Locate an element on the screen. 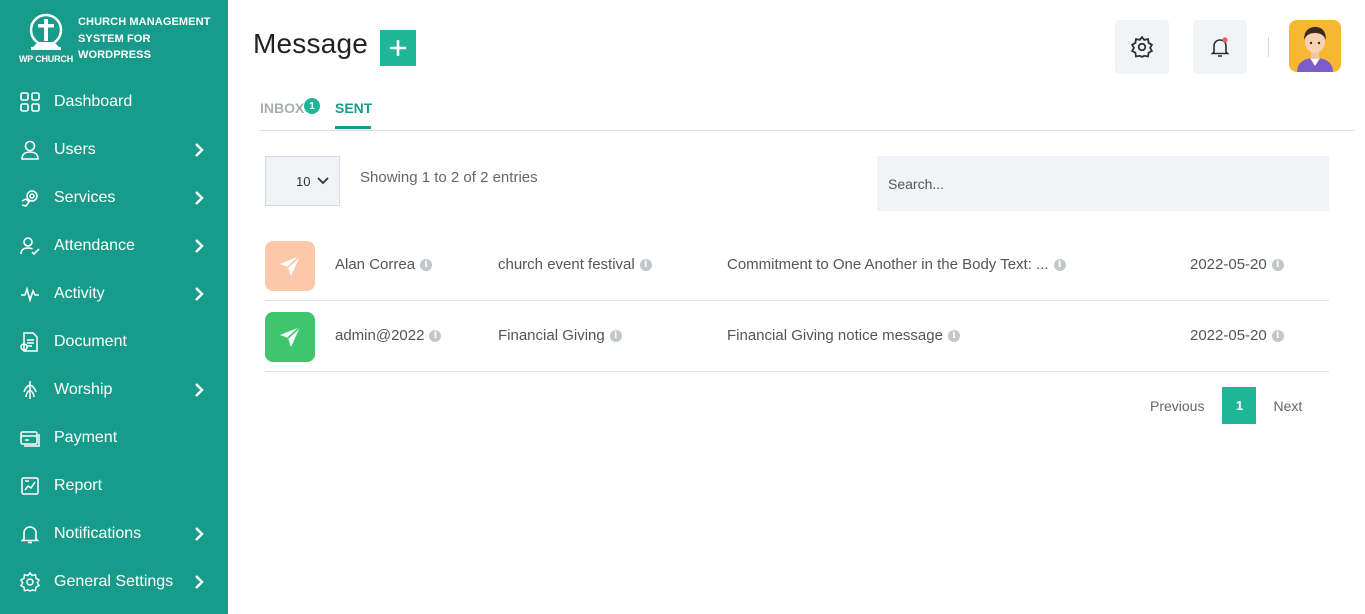 This screenshot has height=614, width=1365. brand-title: CHURCH MANAGEMENT SYSTEM FOR WORDPRESS is located at coordinates (144, 38).